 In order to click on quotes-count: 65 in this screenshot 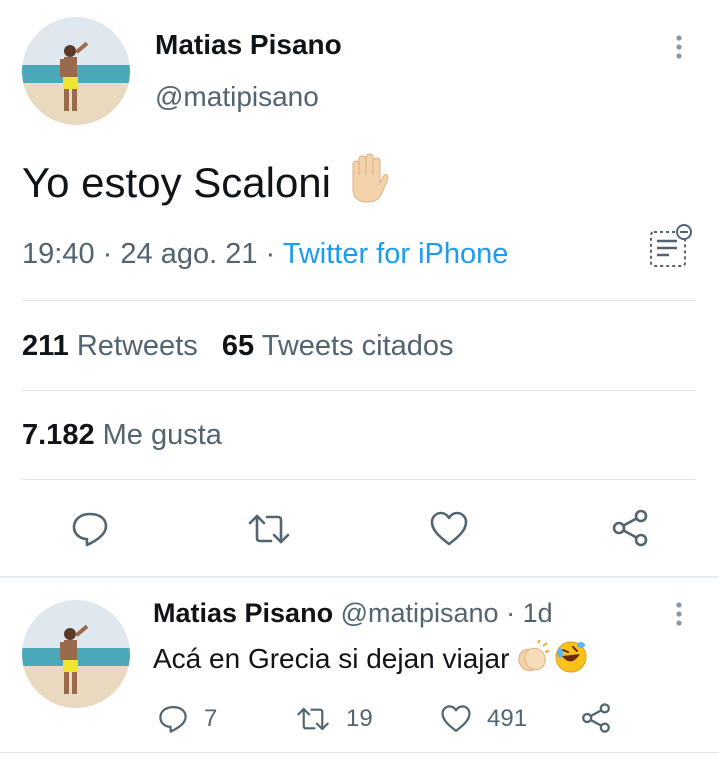, I will do `click(238, 346)`.